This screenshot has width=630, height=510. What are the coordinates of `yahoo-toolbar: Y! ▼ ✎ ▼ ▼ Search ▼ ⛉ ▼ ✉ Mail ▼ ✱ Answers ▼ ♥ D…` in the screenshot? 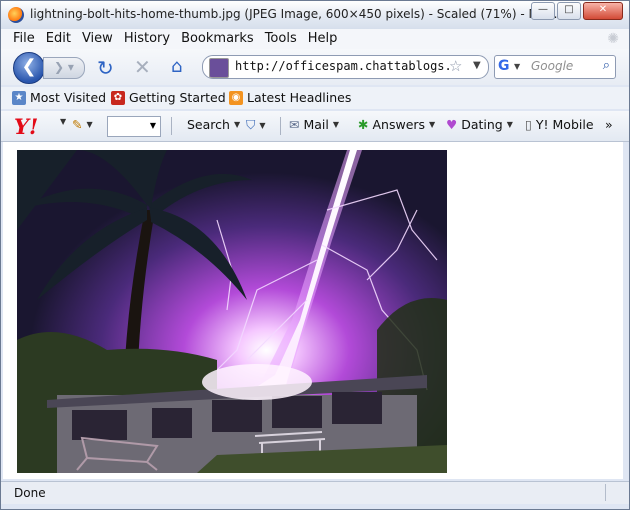 It's located at (315, 126).